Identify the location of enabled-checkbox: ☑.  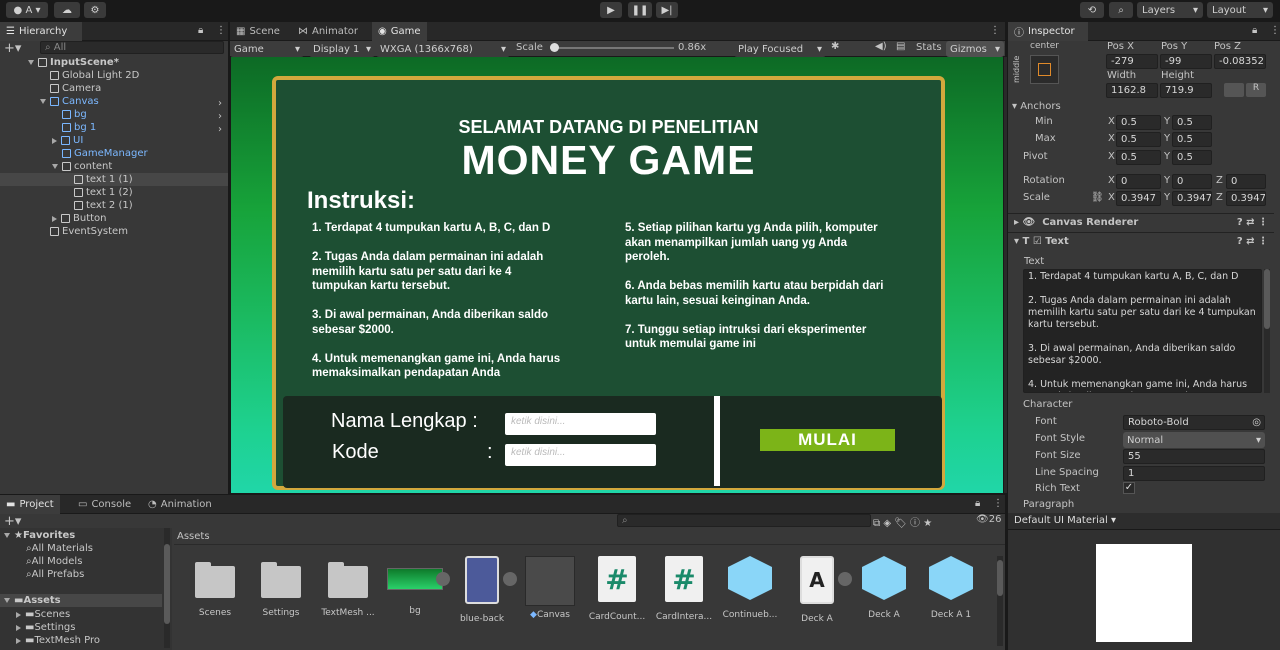
(1037, 241).